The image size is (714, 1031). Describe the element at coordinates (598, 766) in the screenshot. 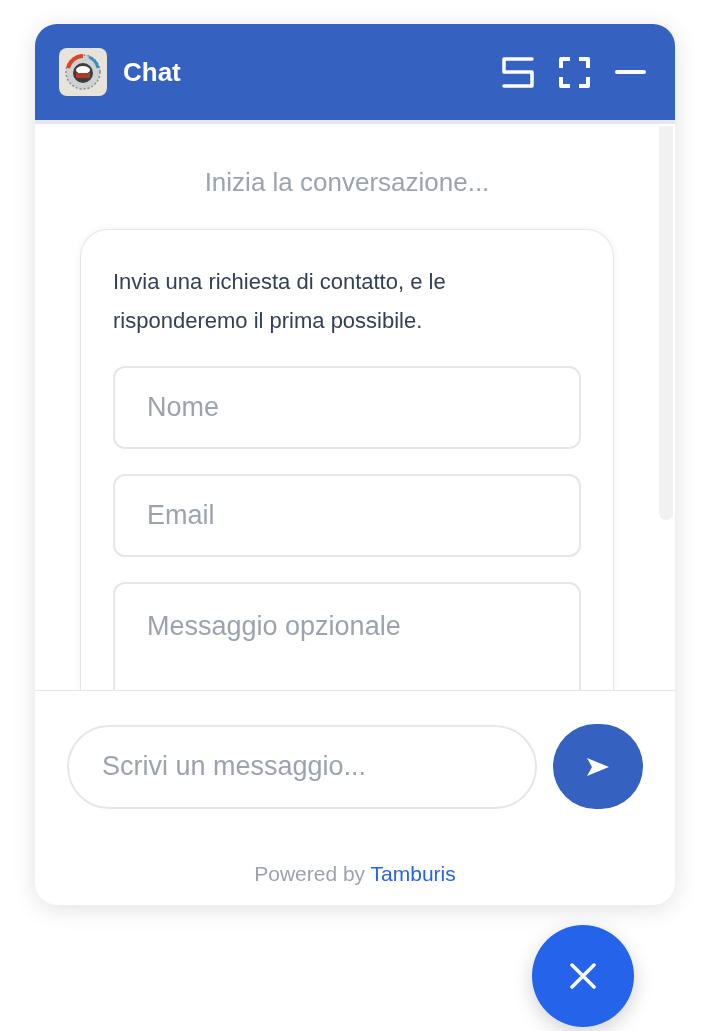

I see `send-icon` at that location.